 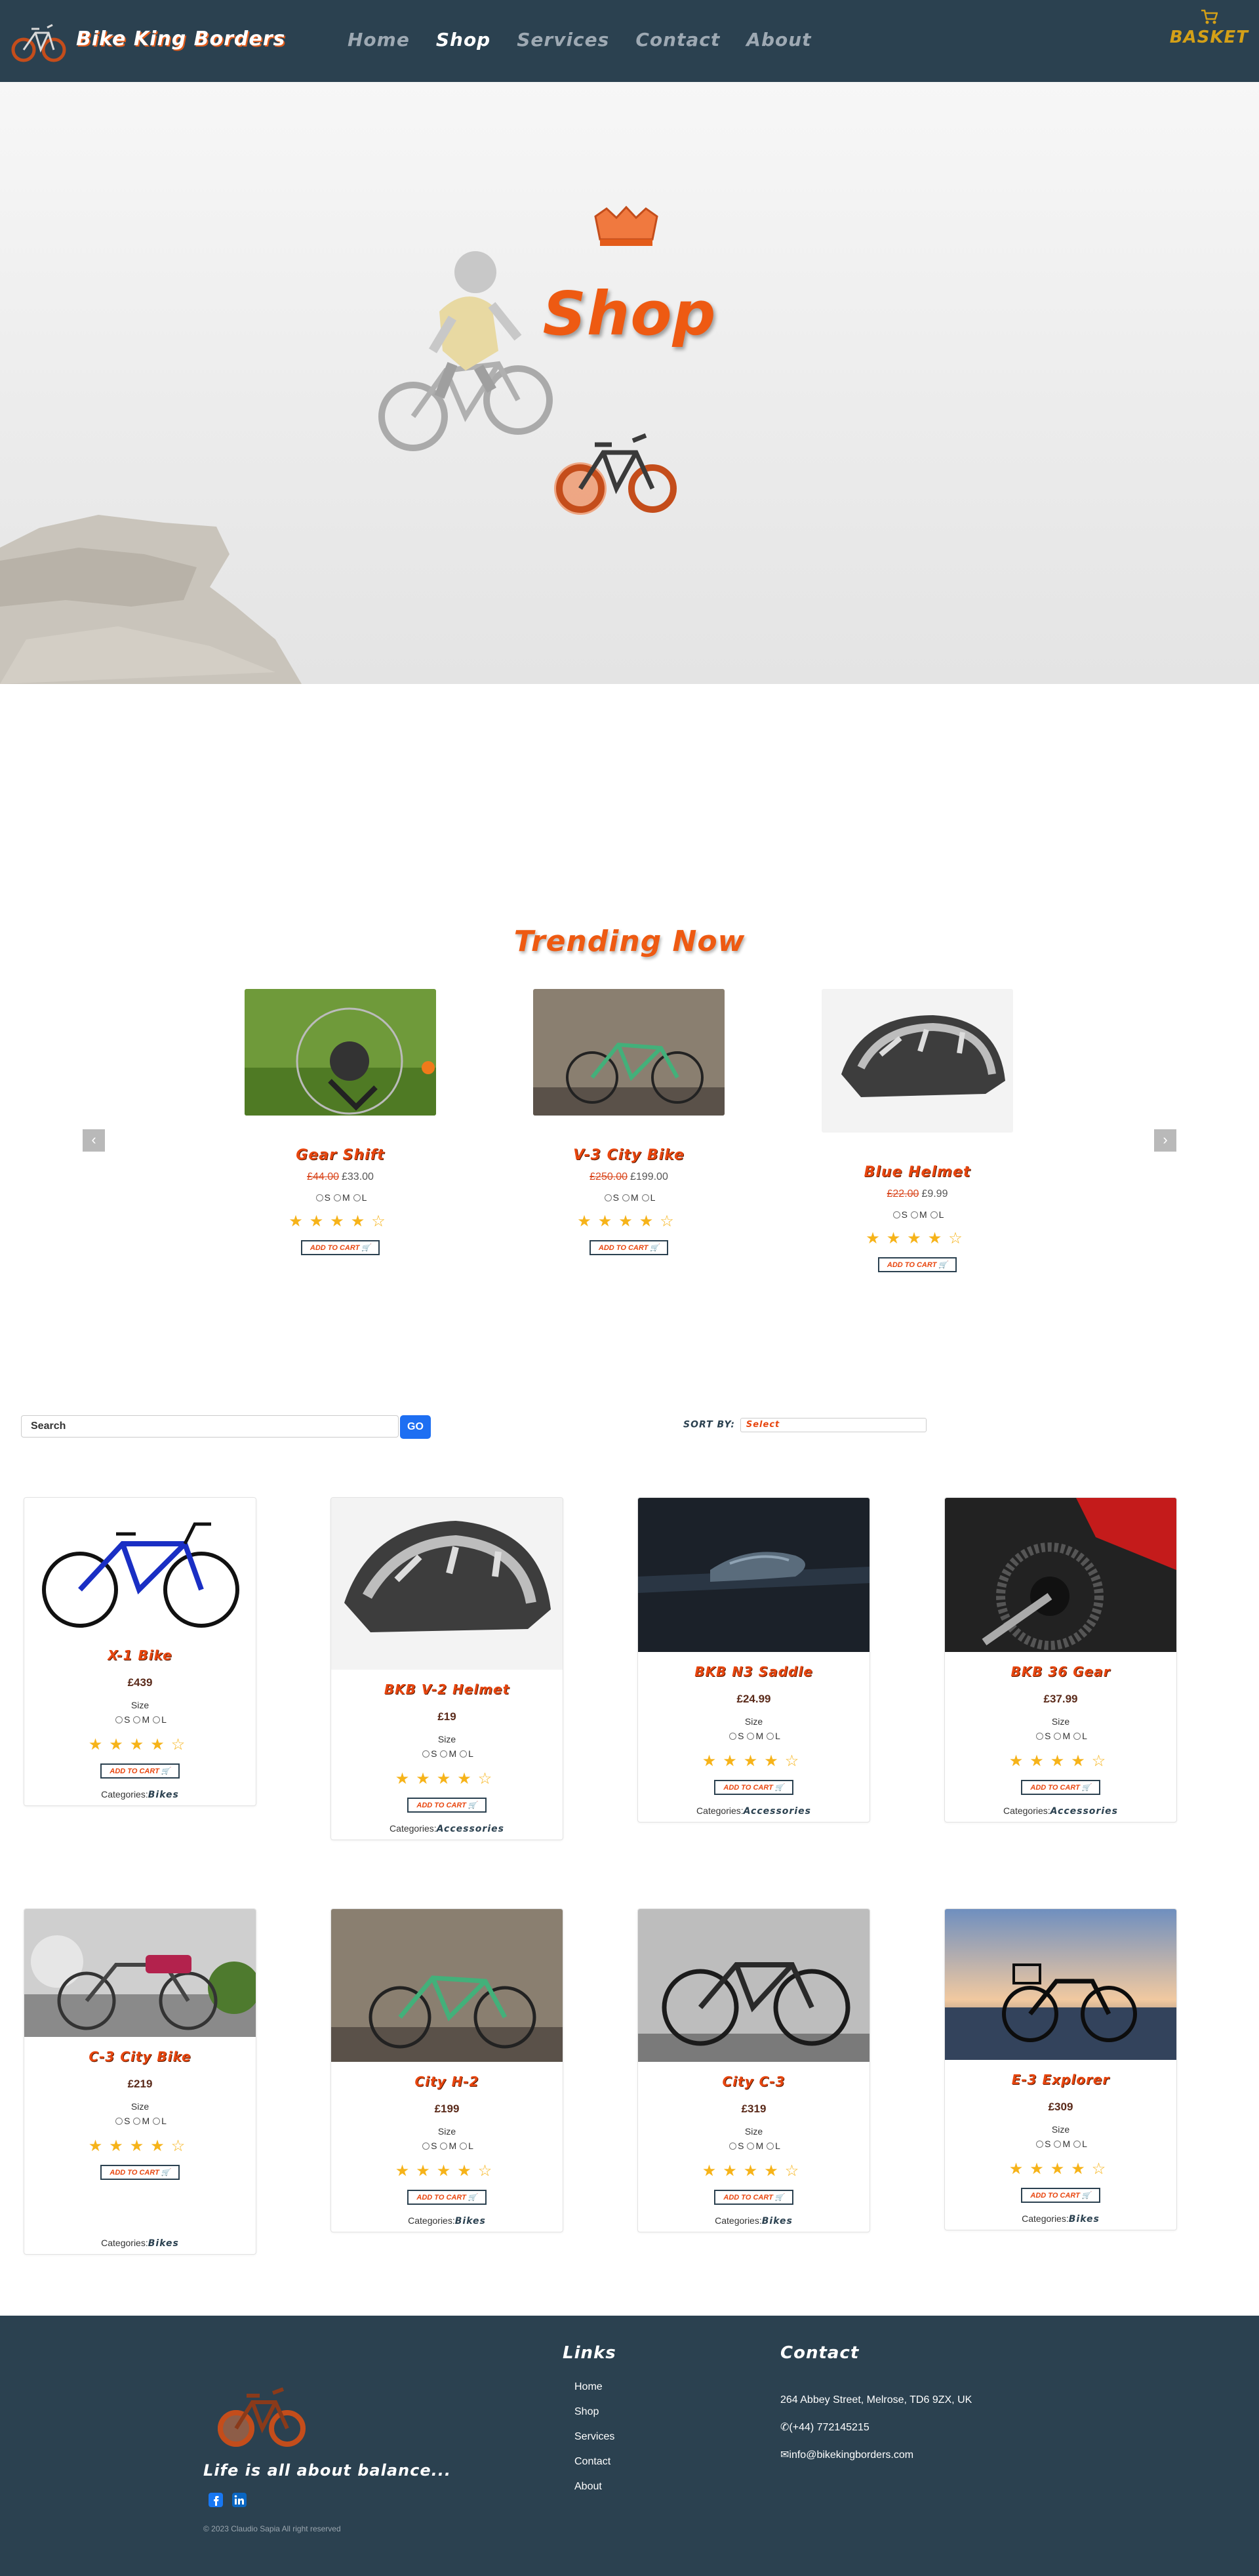 I want to click on nav-services-link: Services, so click(x=563, y=39).